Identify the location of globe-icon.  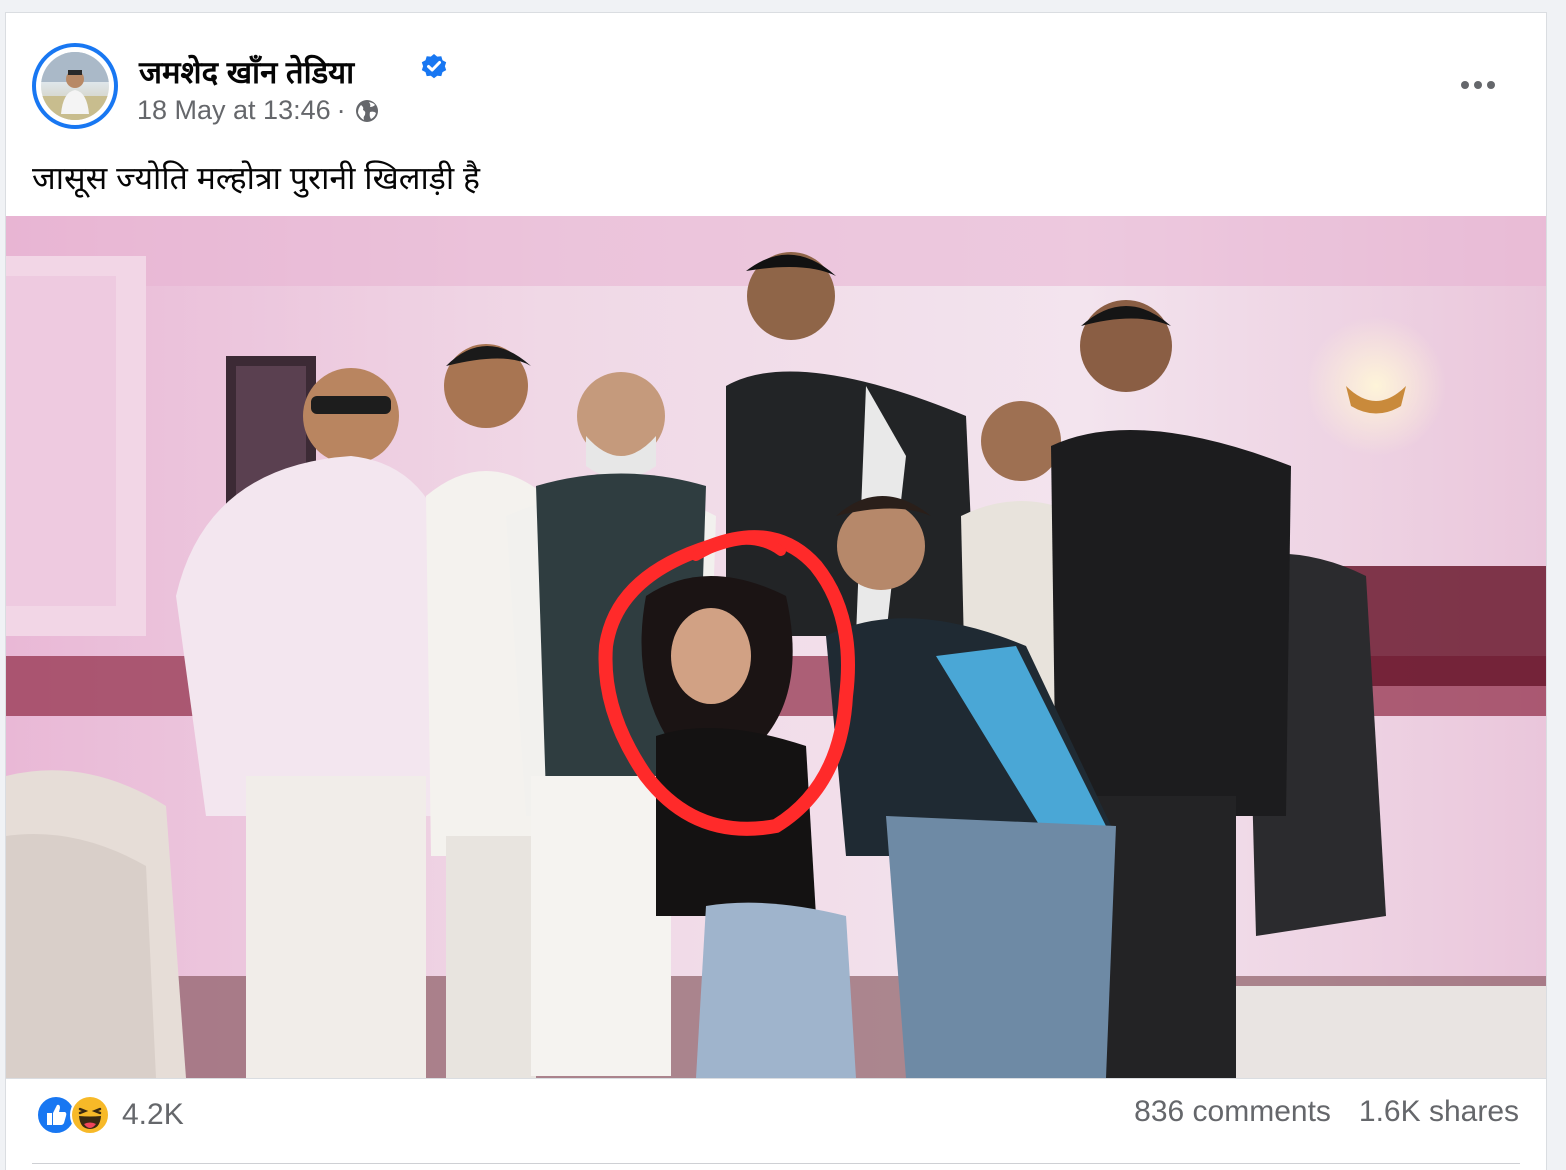
(367, 111).